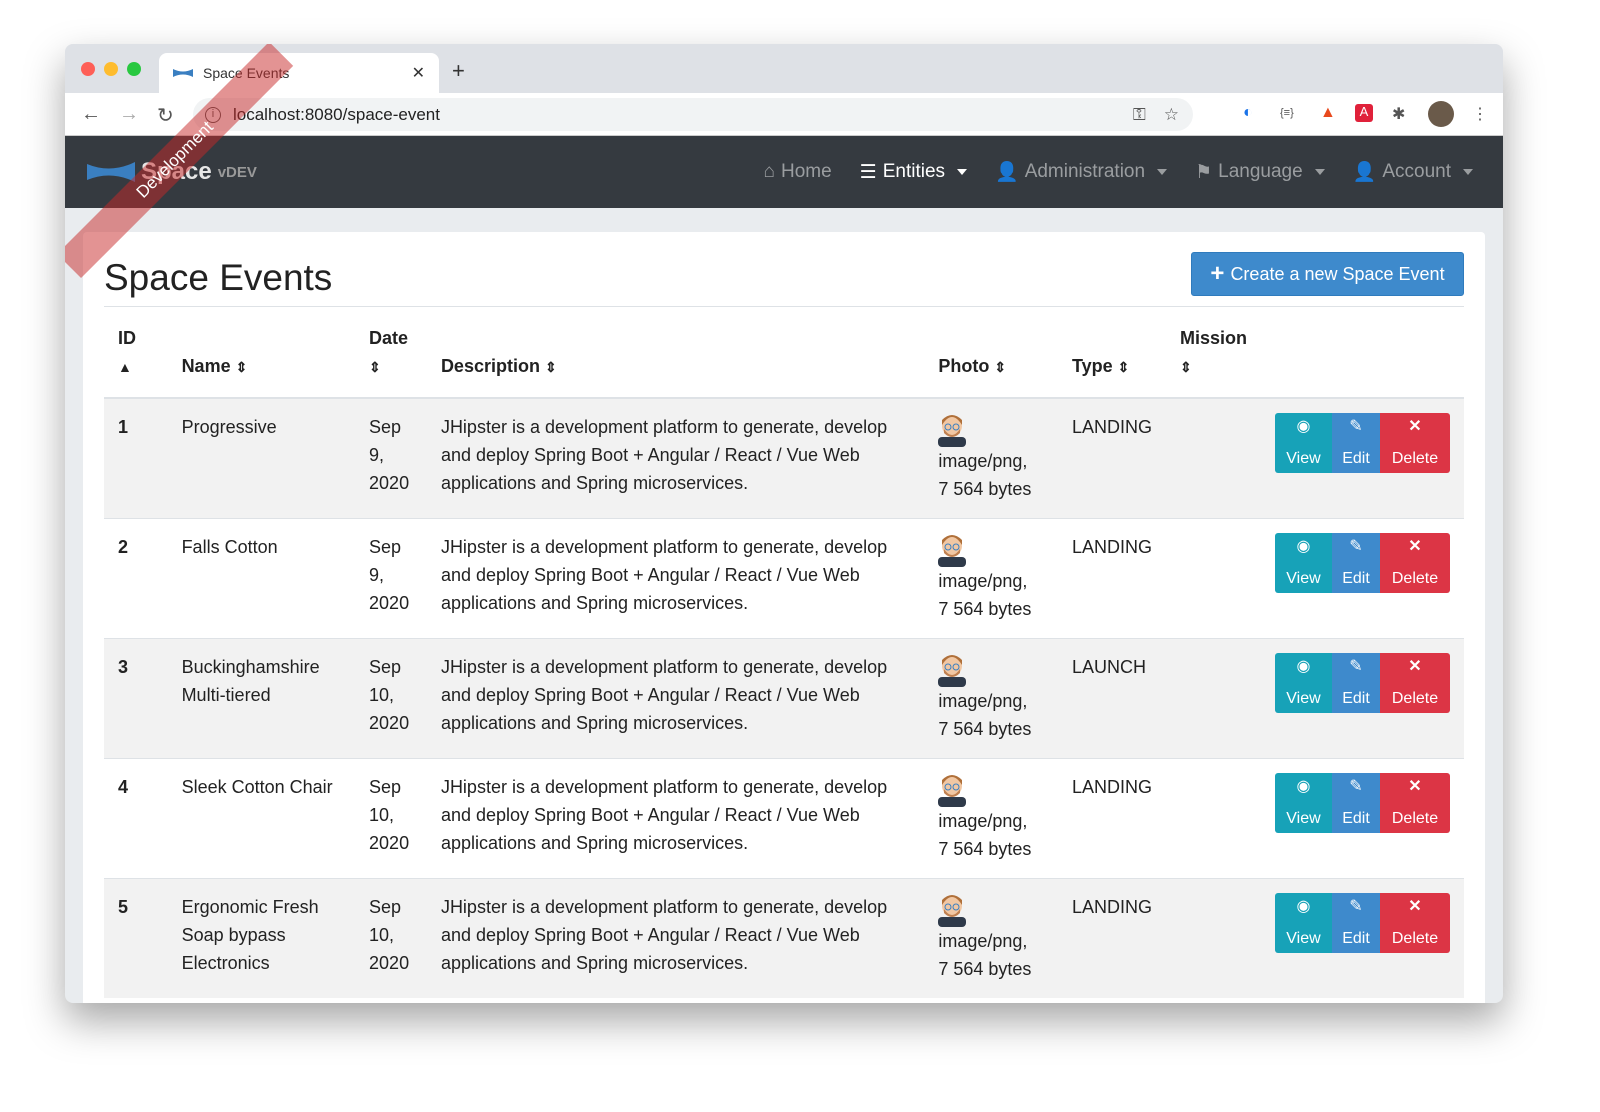 The width and height of the screenshot is (1600, 1112). Describe the element at coordinates (136, 359) in the screenshot. I see `header-id: ID ▲` at that location.